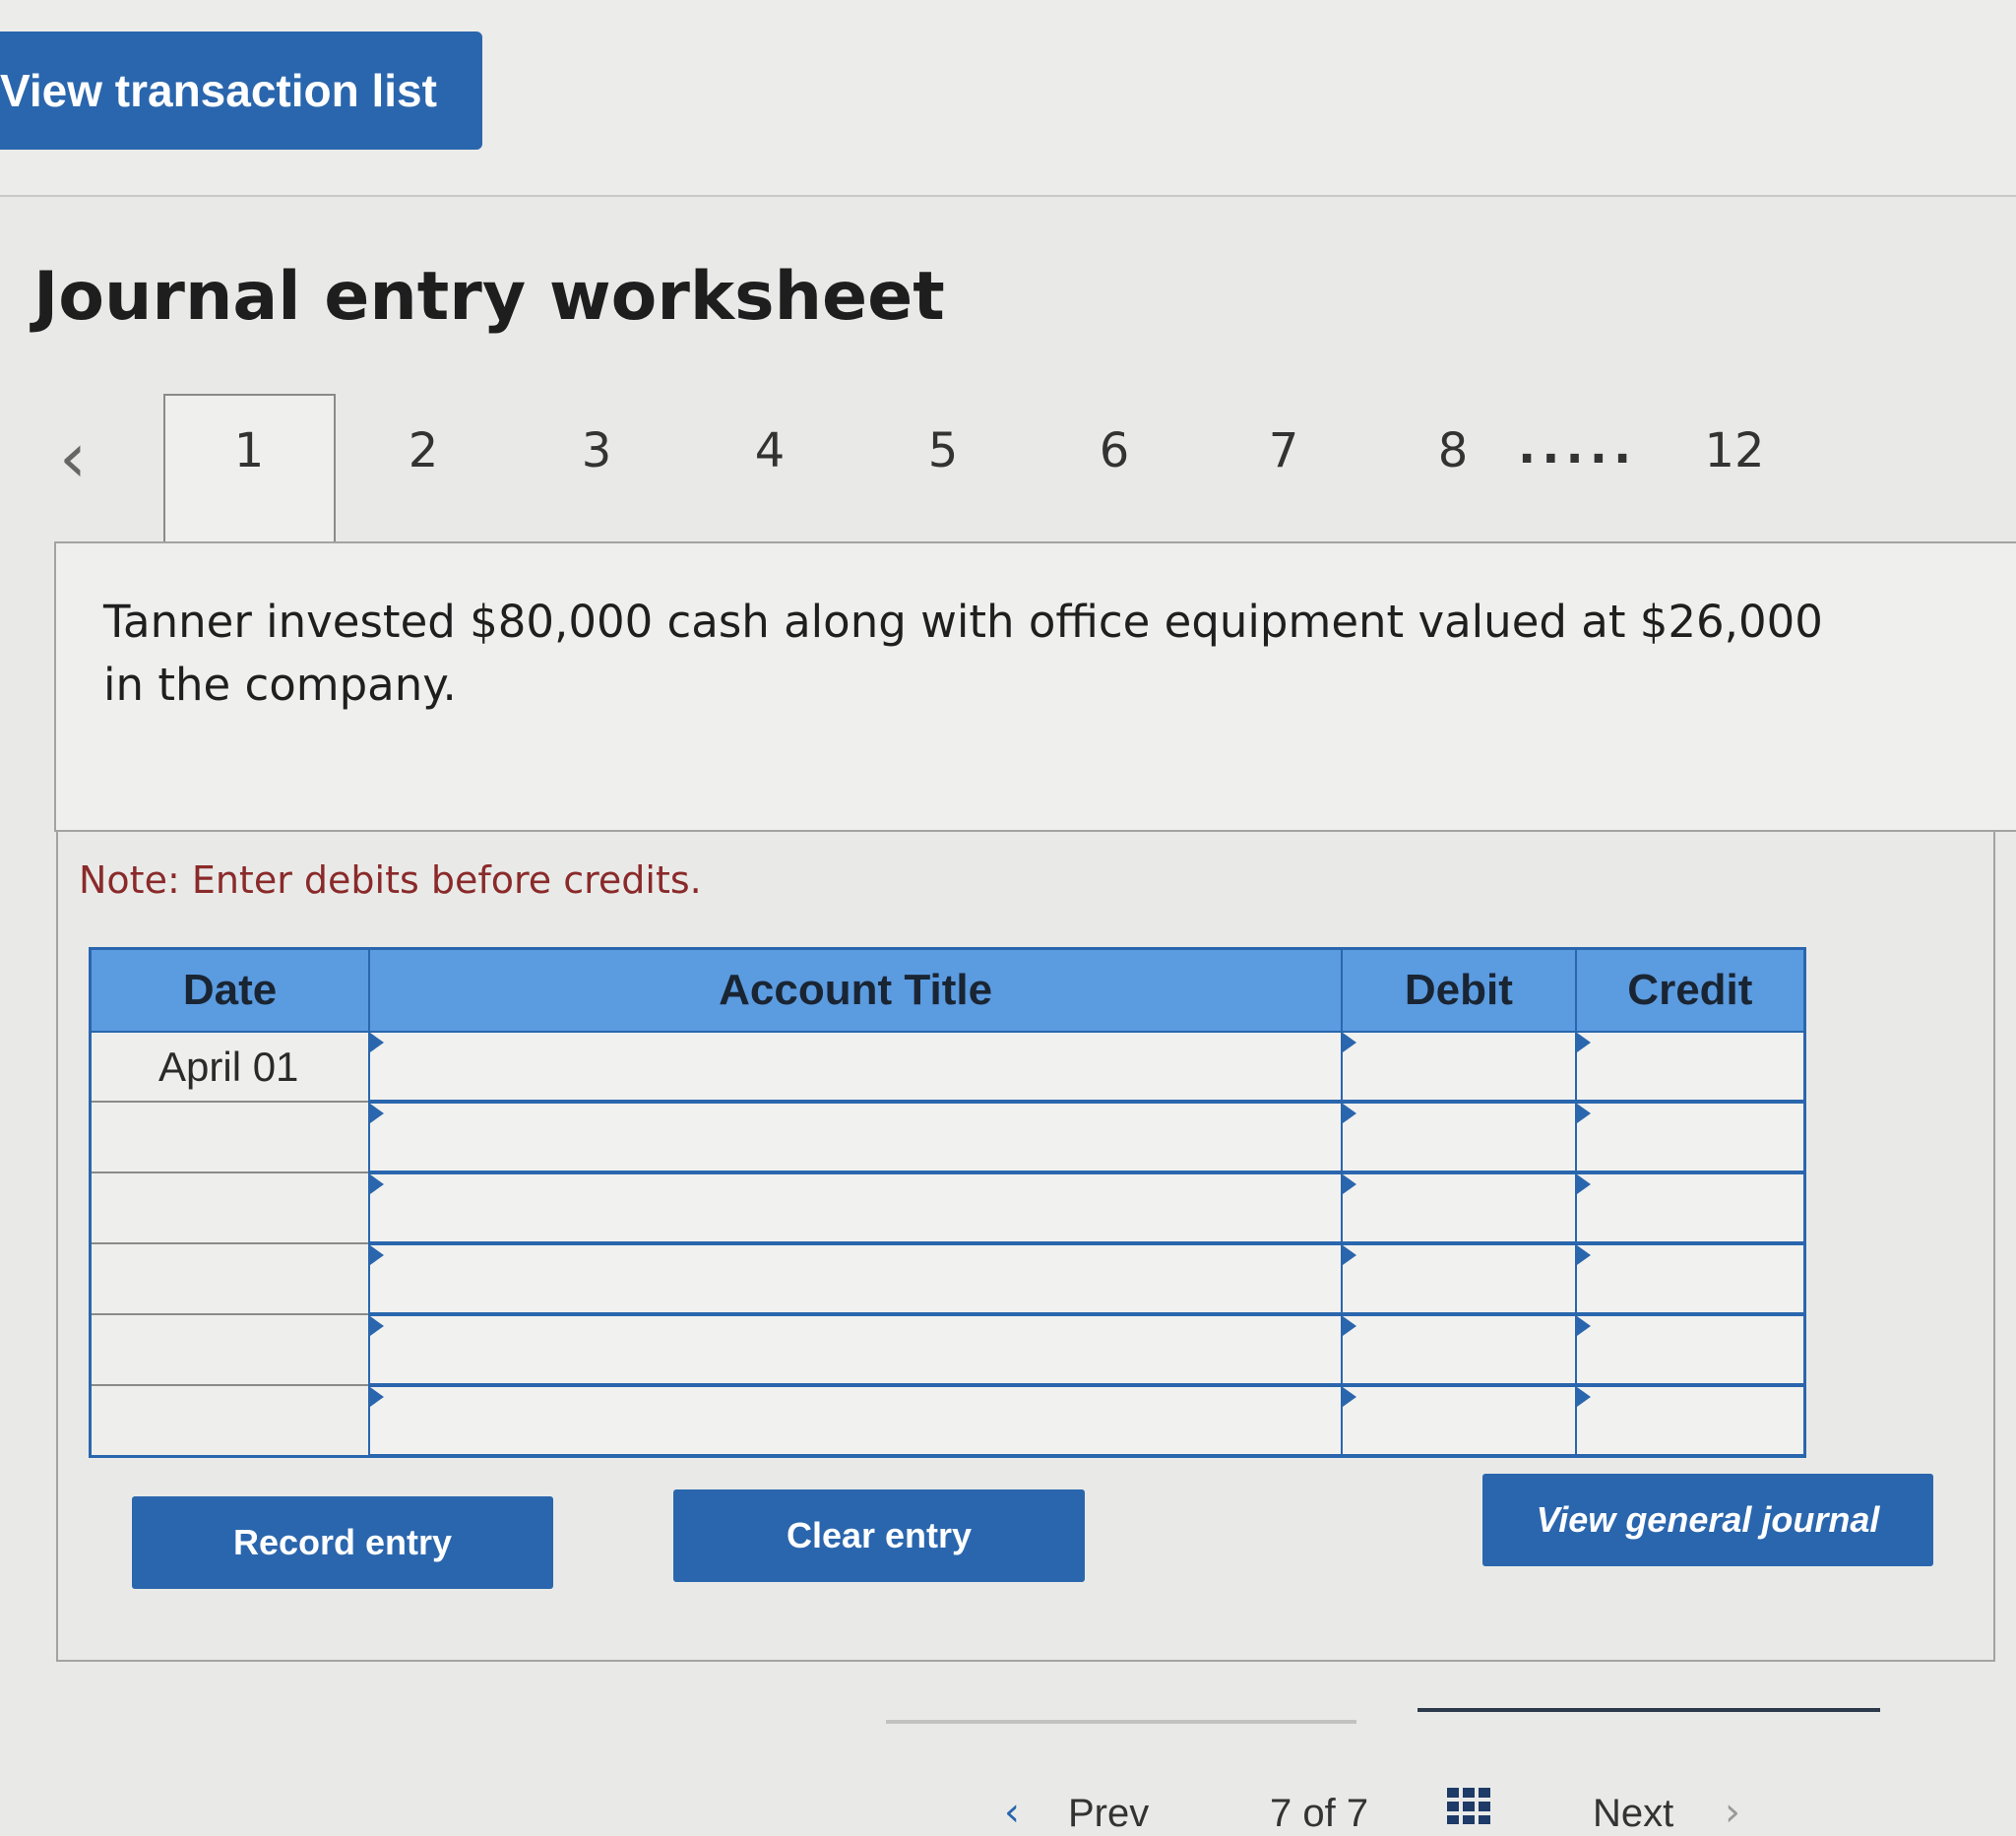 The image size is (2016, 1836). Describe the element at coordinates (229, 1067) in the screenshot. I see `date-cell: April 01` at that location.